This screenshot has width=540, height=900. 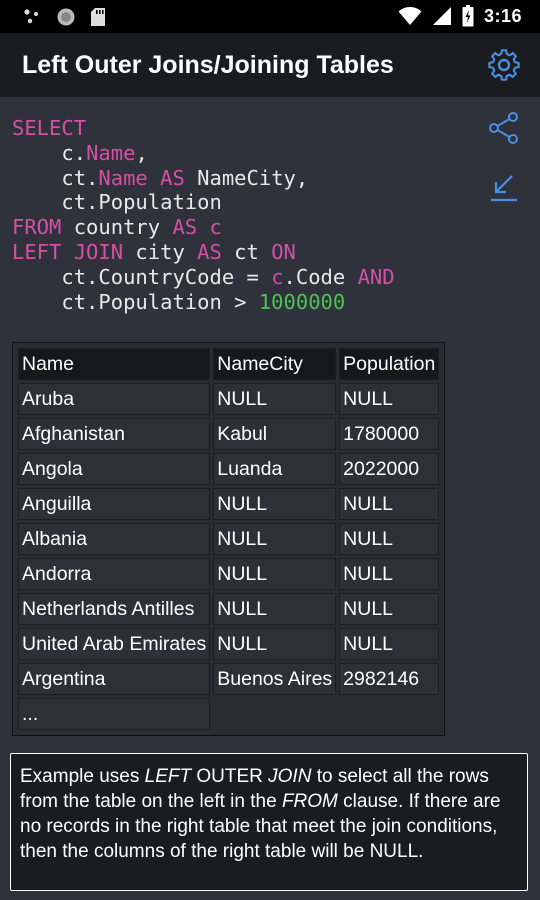 What do you see at coordinates (230, 776) in the screenshot?
I see `note-text: OUTER` at bounding box center [230, 776].